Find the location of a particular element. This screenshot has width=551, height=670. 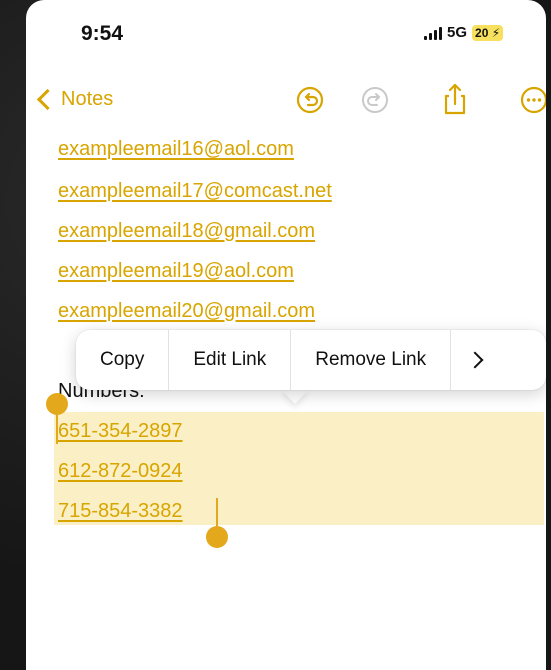

edit-link-button: Edit Link is located at coordinates (229, 360).